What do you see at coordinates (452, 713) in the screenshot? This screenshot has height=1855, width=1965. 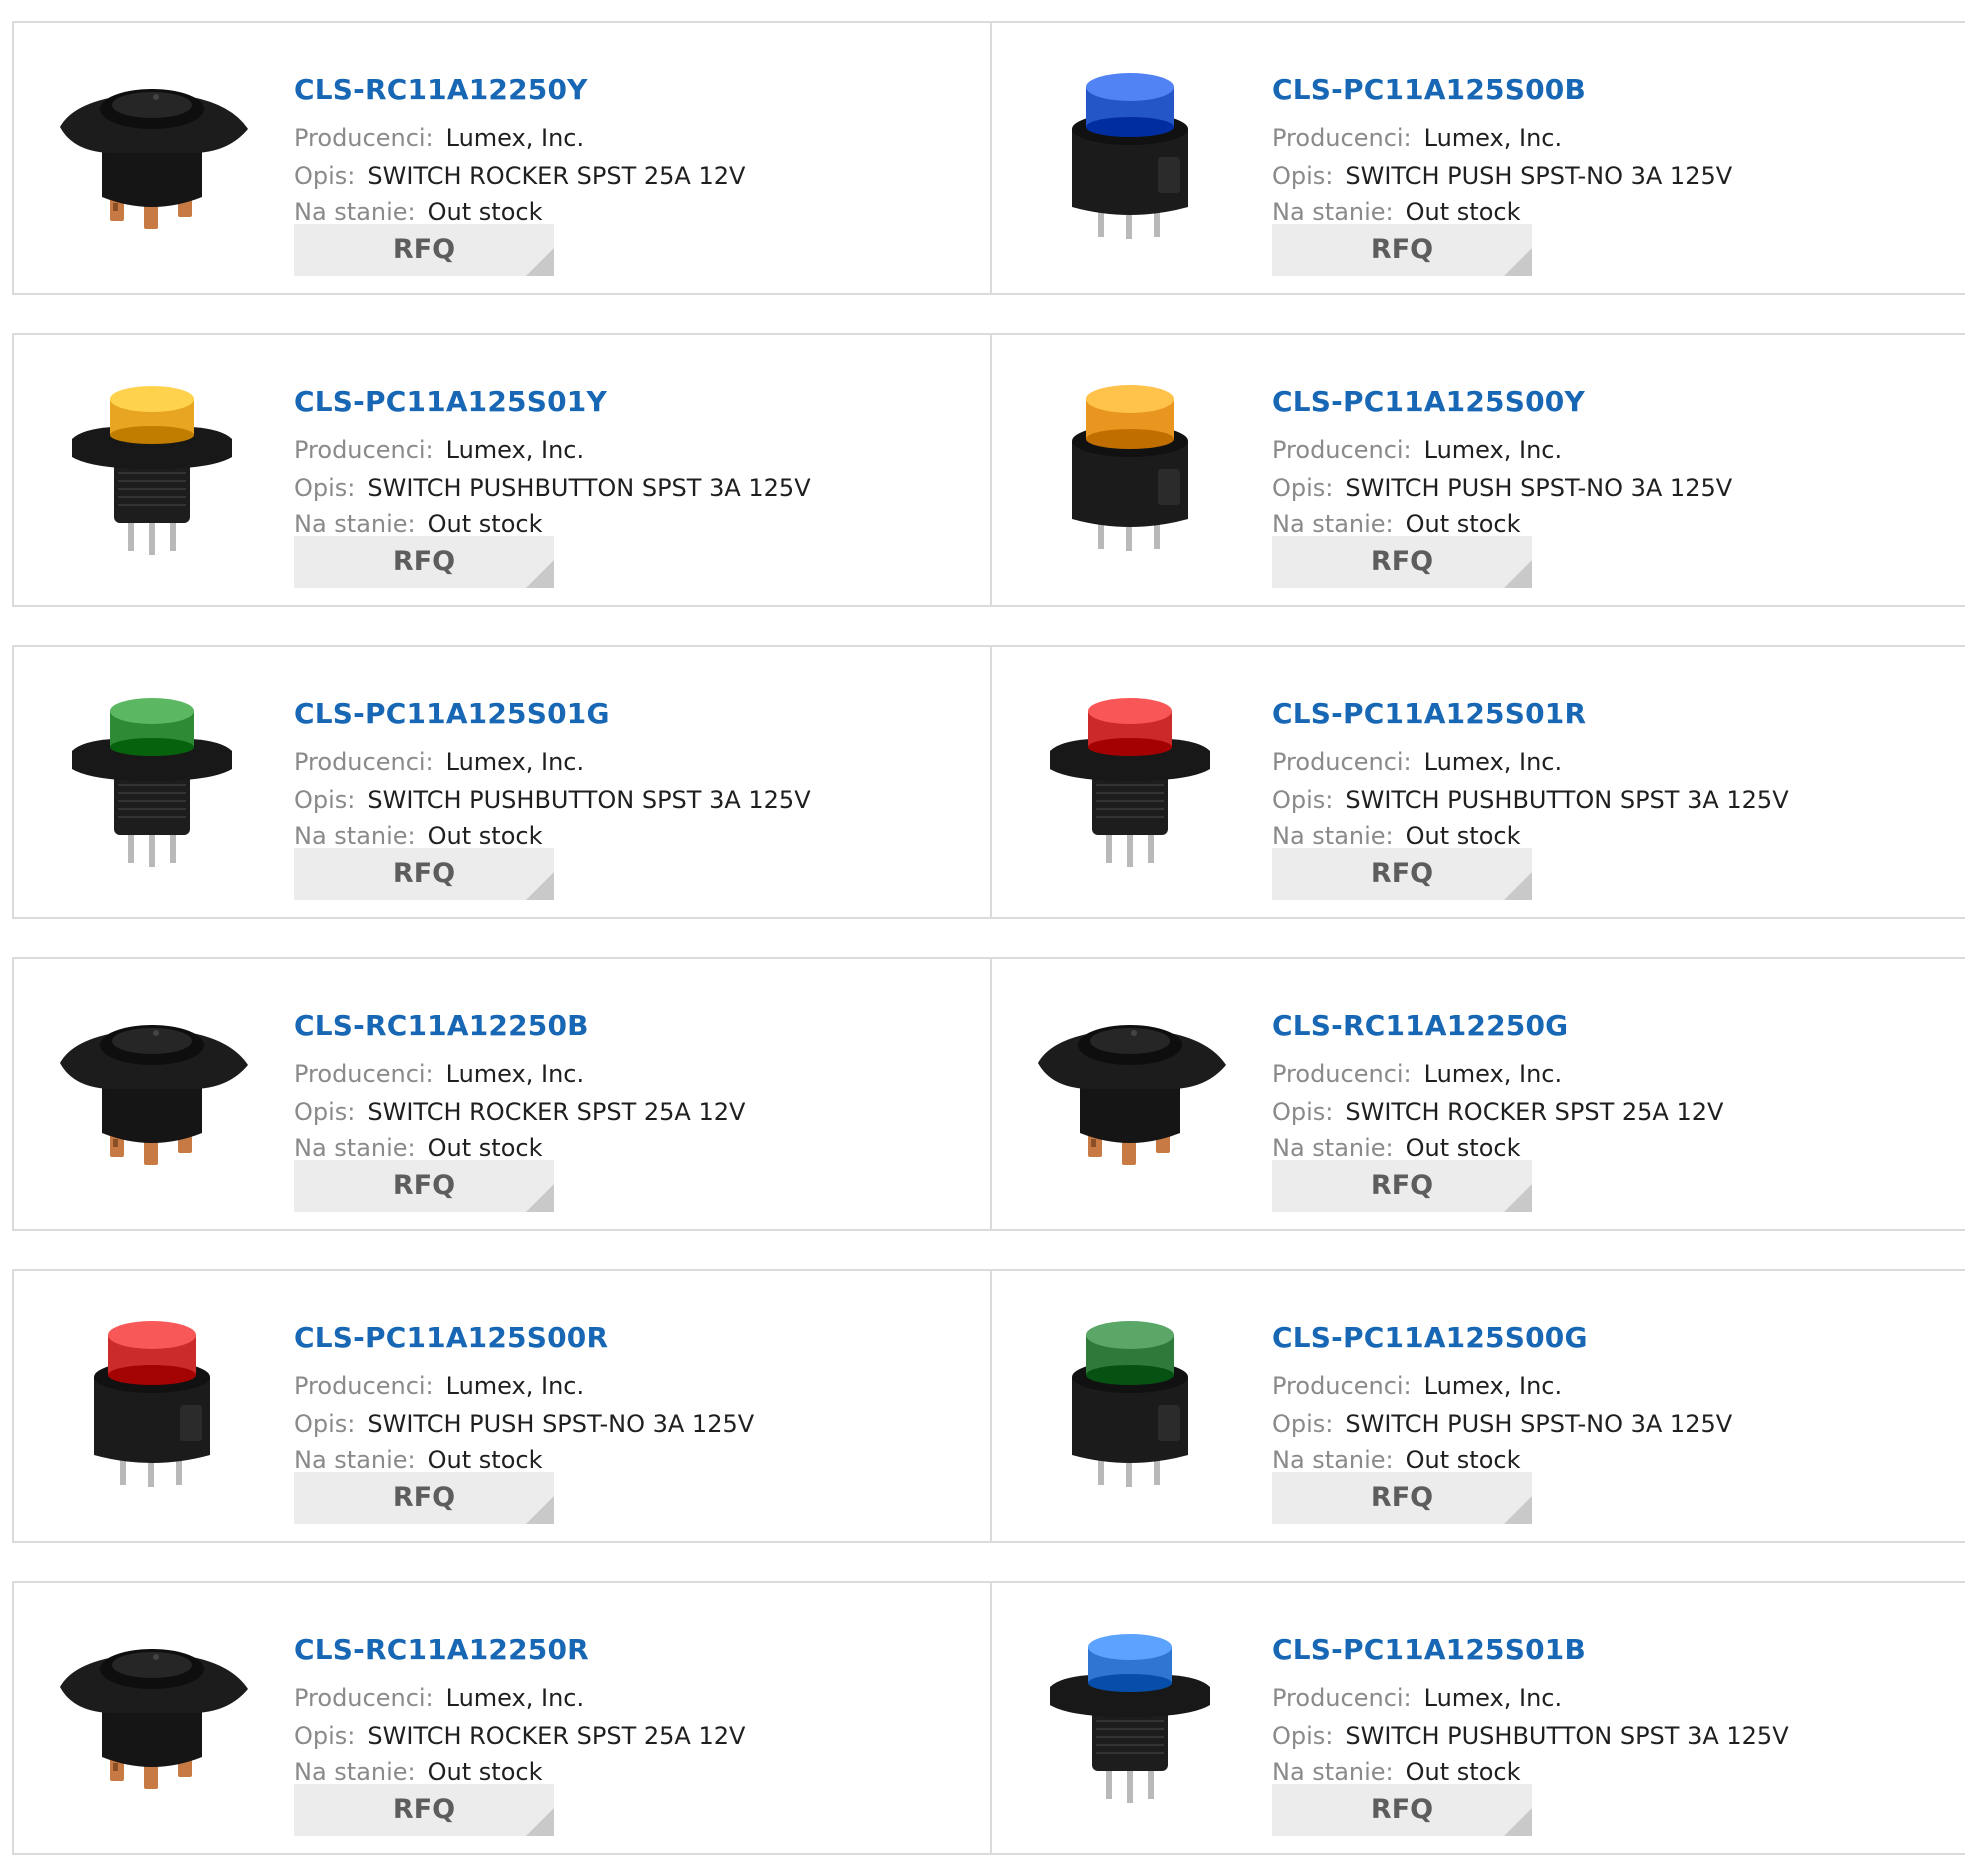 I see `part-number-link: CLS-PC11A125S01G` at bounding box center [452, 713].